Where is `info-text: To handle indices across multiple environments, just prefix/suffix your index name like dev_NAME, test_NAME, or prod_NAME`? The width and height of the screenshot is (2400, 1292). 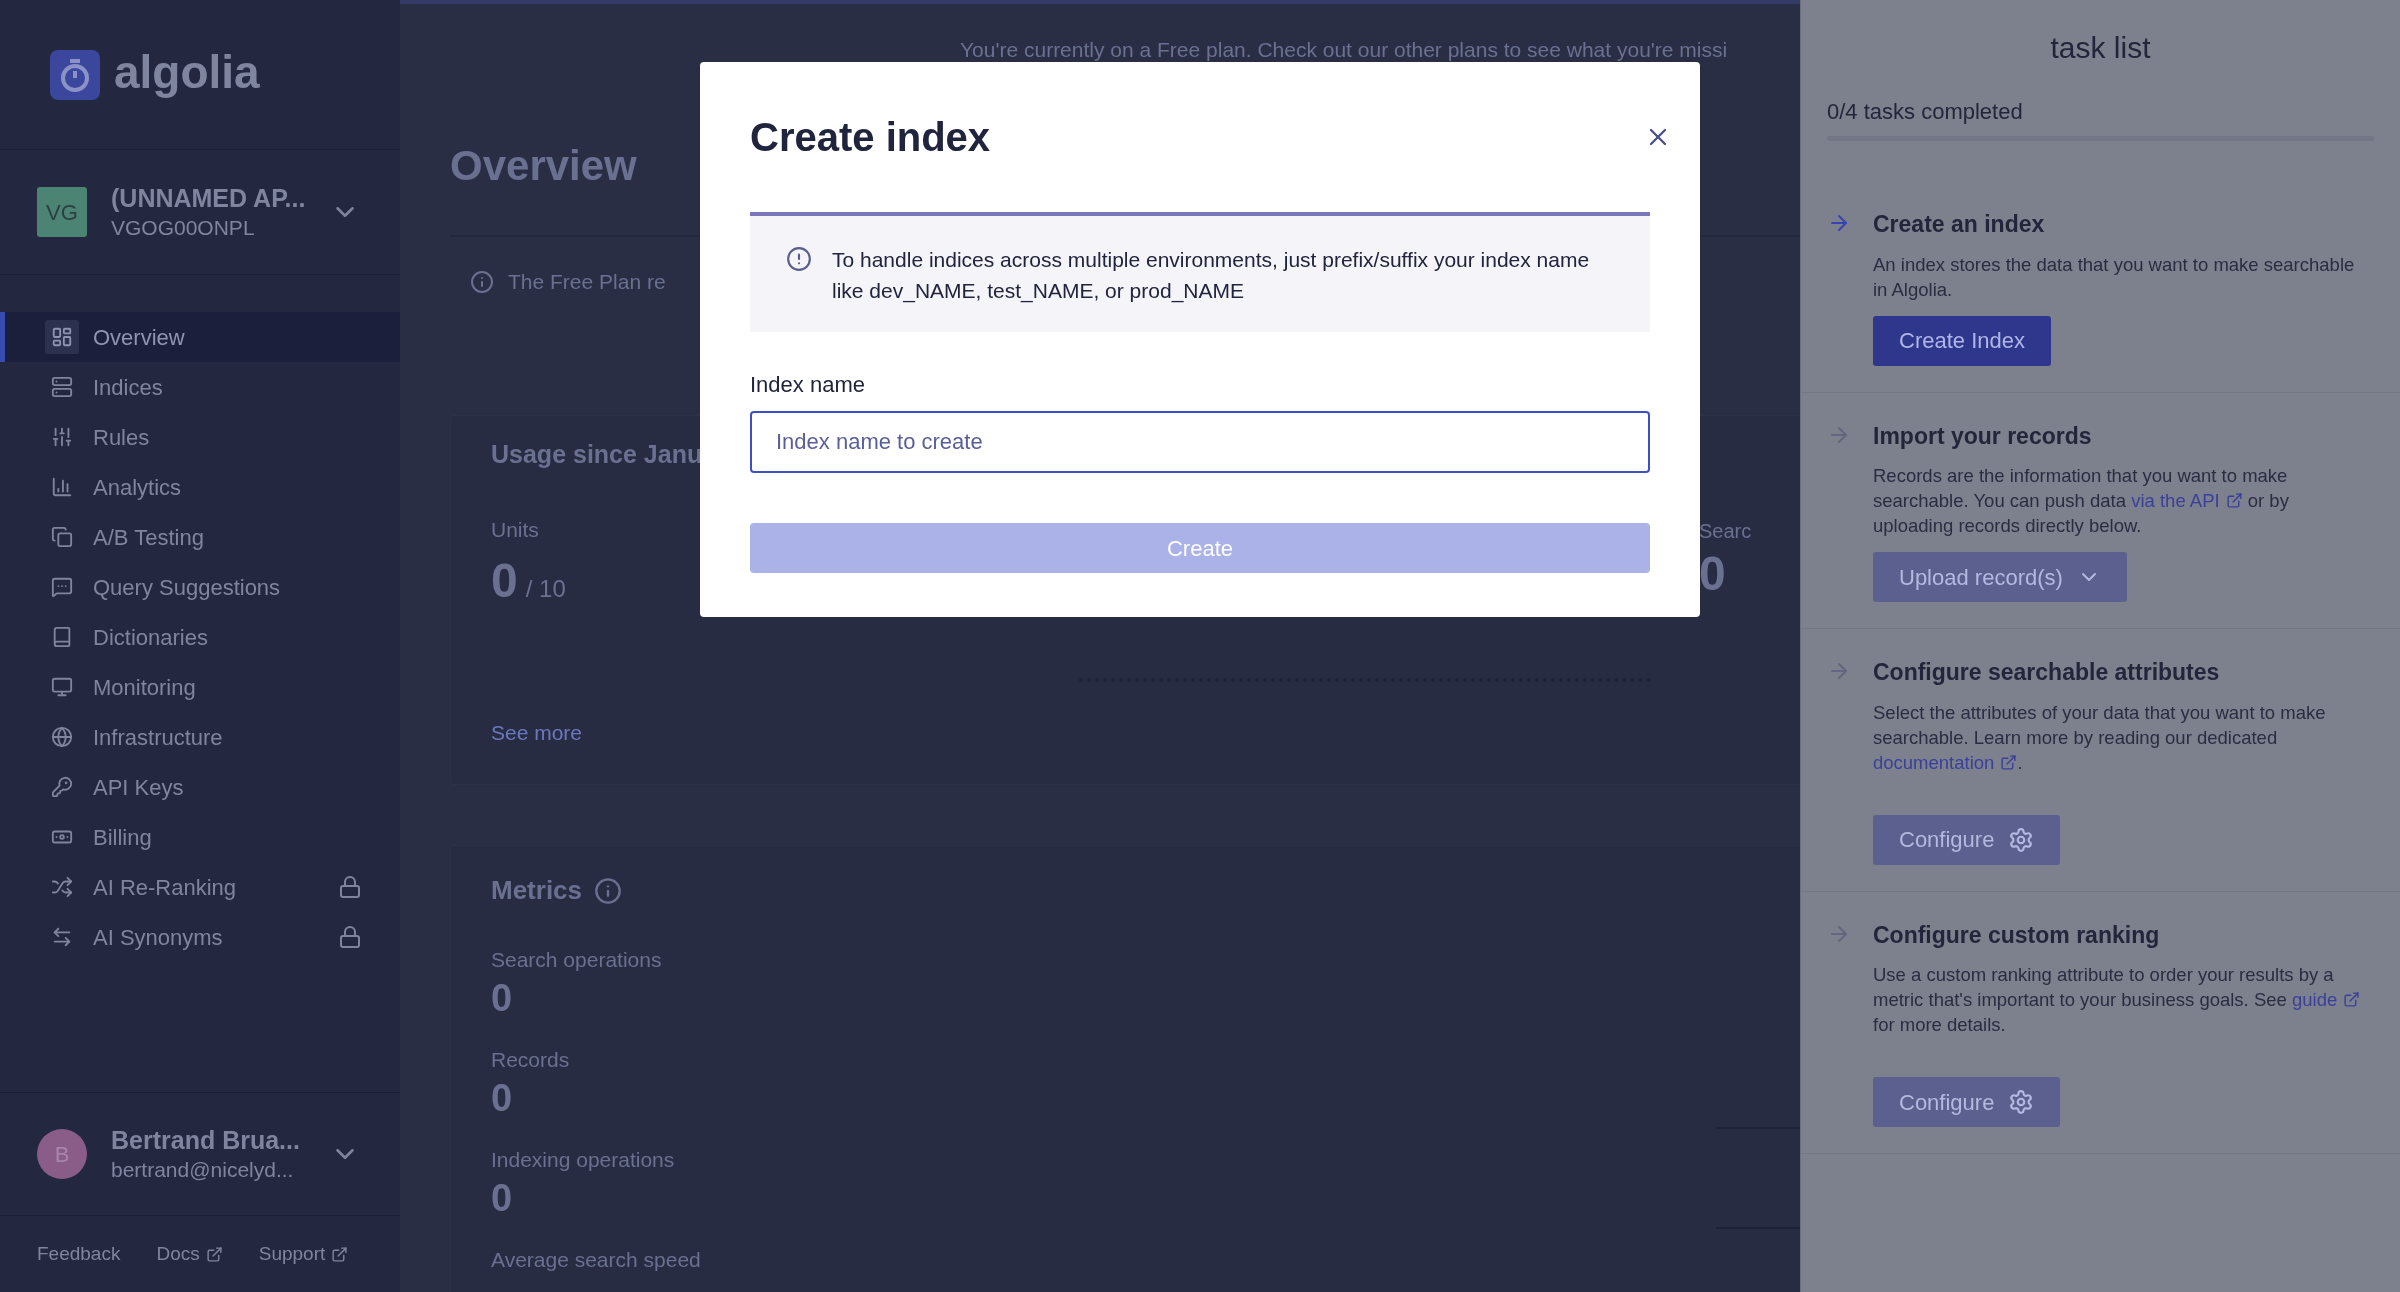 info-text: To handle indices across multiple environments, just prefix/suffix your index name like dev_NAME, test_NAME, or prod_NAME is located at coordinates (1211, 276).